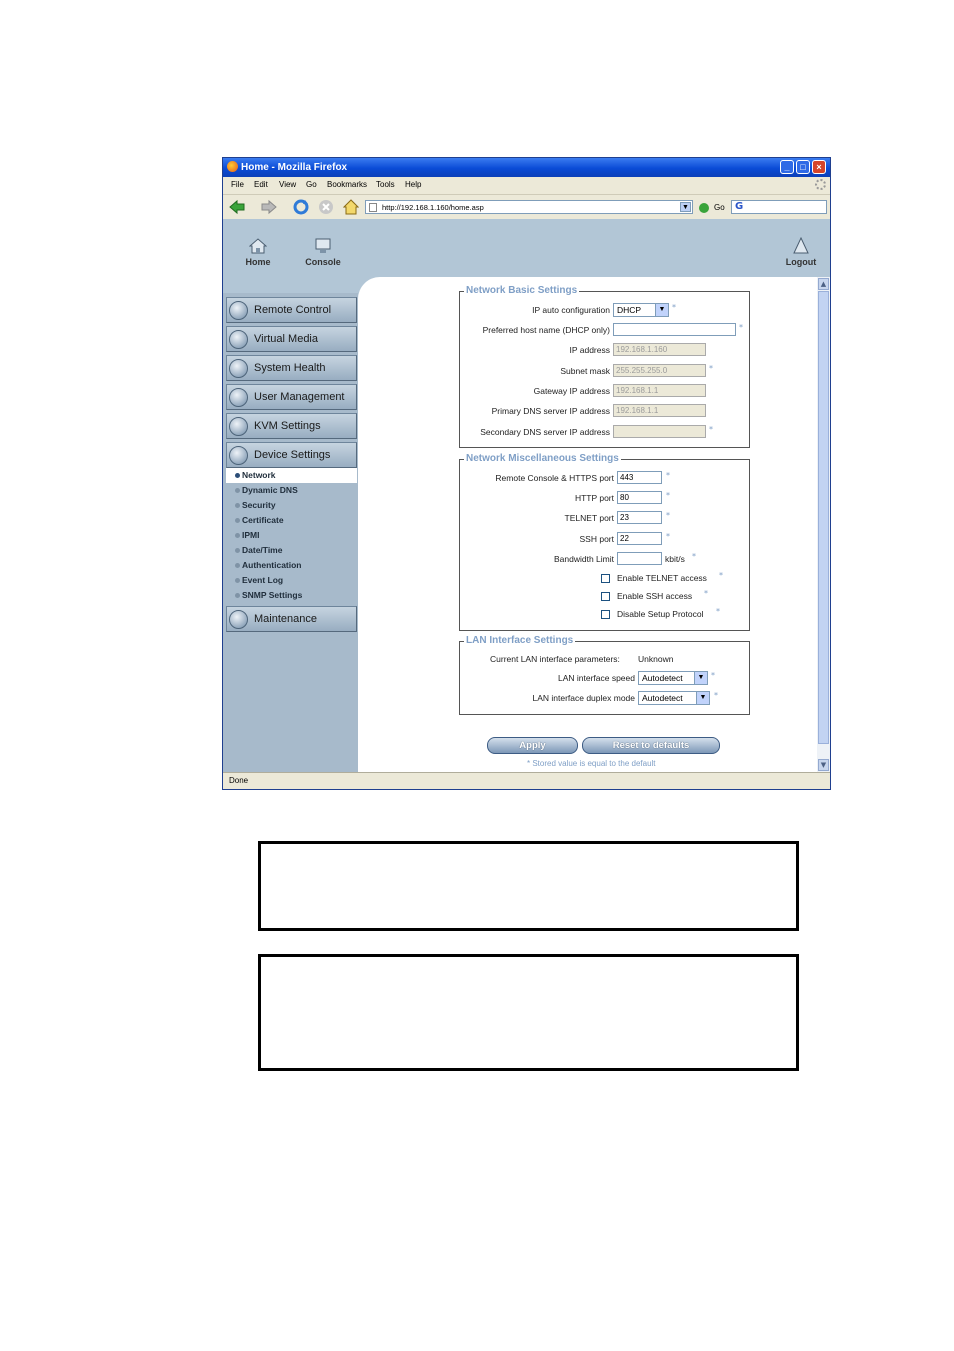 The height and width of the screenshot is (1351, 954). Describe the element at coordinates (291, 490) in the screenshot. I see `subitem-dynamic-dns: Dynamic DNS` at that location.